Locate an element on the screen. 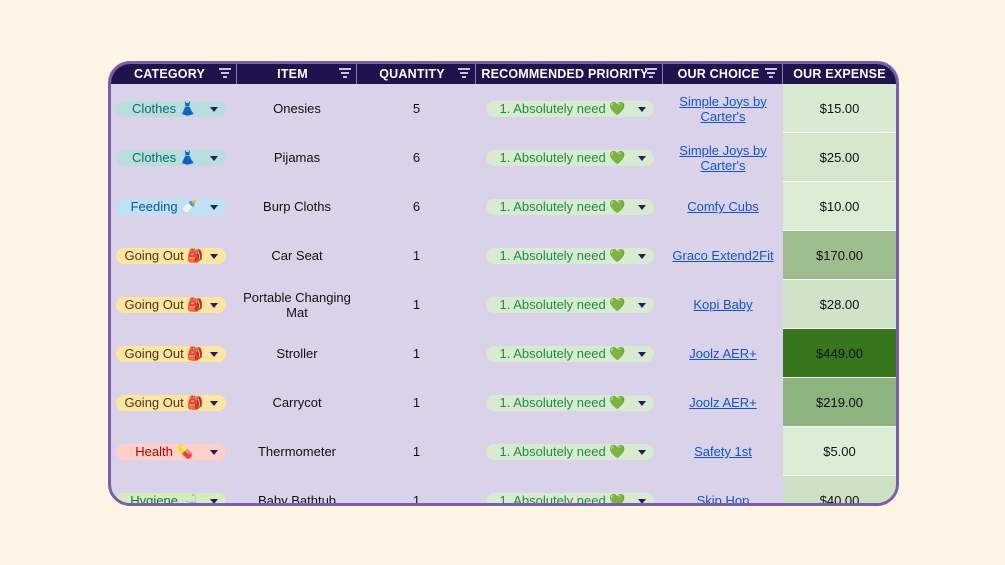  product-link: Skip Hop is located at coordinates (723, 498).